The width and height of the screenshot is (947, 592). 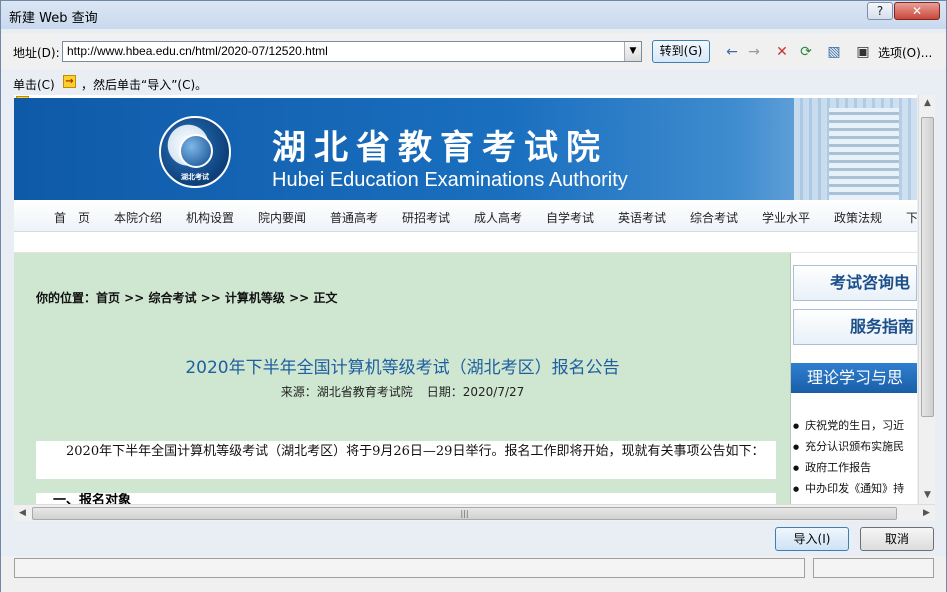 I want to click on article-date: 日期：2020/7/27, so click(x=475, y=392).